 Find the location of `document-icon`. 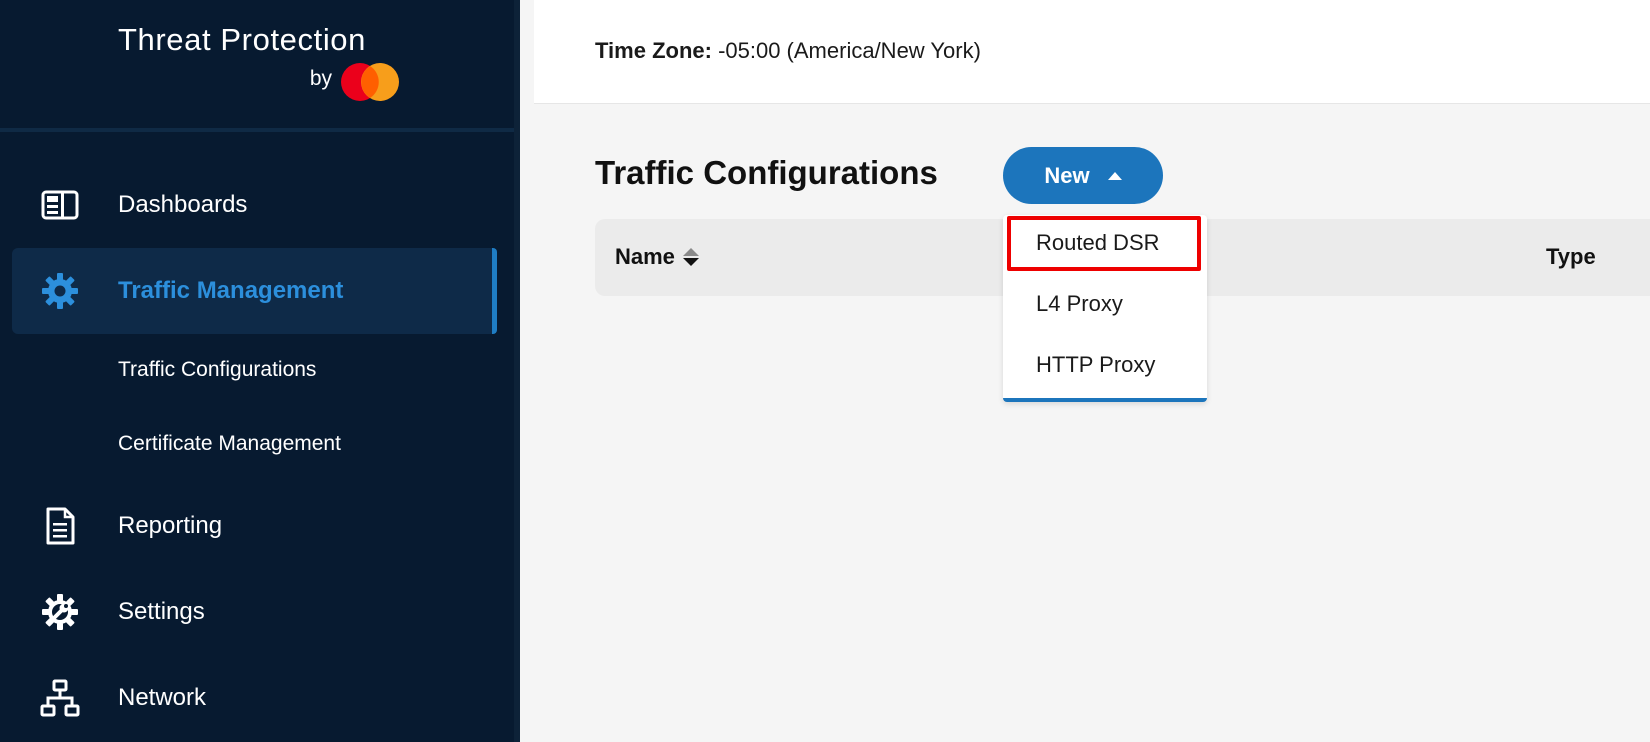

document-icon is located at coordinates (60, 526).